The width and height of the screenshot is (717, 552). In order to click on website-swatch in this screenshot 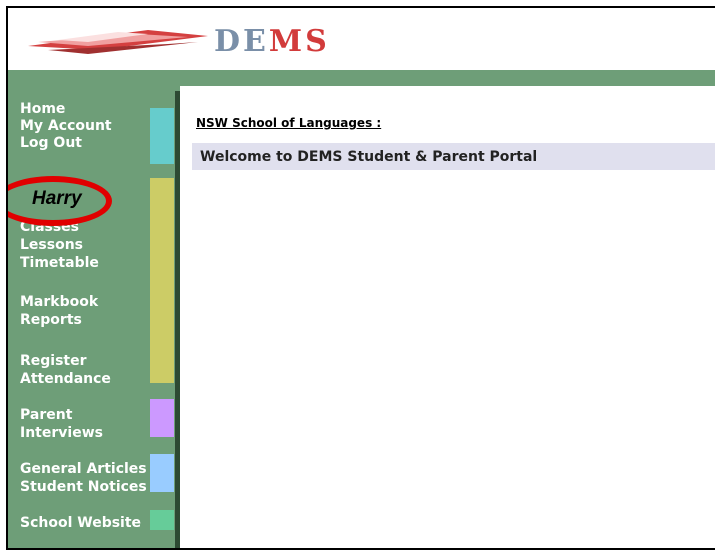, I will do `click(162, 520)`.